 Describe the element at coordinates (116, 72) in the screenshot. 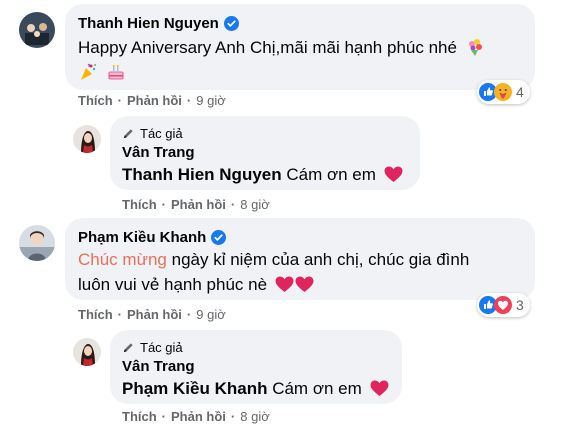

I see `cake-icon` at that location.